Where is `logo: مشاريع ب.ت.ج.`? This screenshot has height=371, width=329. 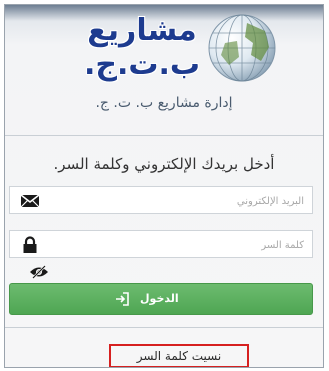 logo: مشاريع ب.ت.ج. is located at coordinates (166, 50).